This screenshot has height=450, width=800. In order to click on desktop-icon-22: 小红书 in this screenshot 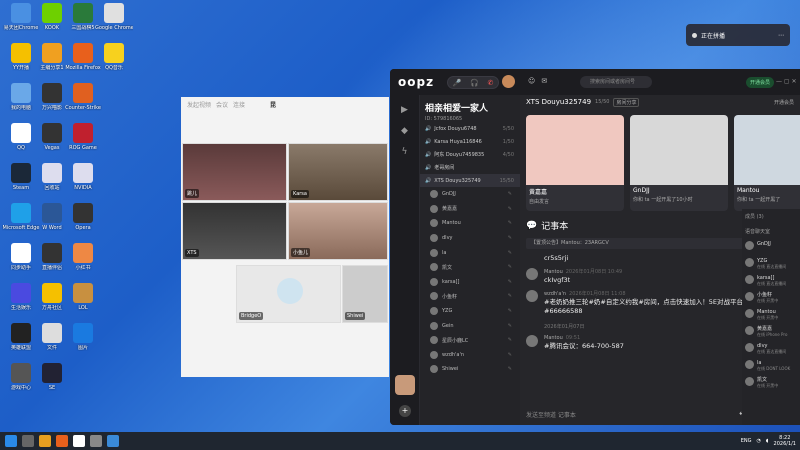, I will do `click(83, 257)`.